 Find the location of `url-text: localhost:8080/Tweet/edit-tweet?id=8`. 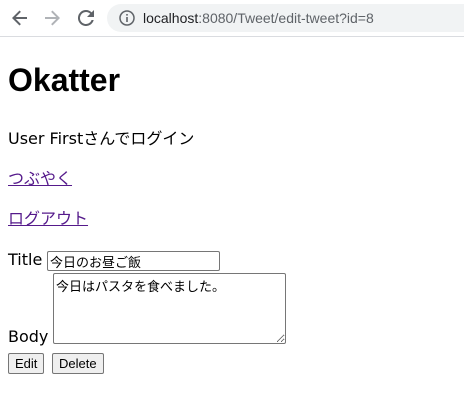

url-text: localhost:8080/Tweet/edit-tweet?id=8 is located at coordinates (258, 18).